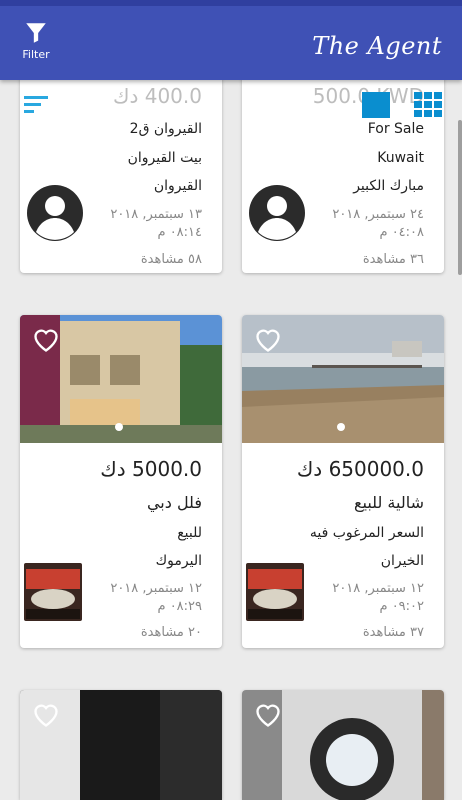 Image resolution: width=462 pixels, height=800 pixels. I want to click on time-text: ٠٩:٠٢ م, so click(402, 606).